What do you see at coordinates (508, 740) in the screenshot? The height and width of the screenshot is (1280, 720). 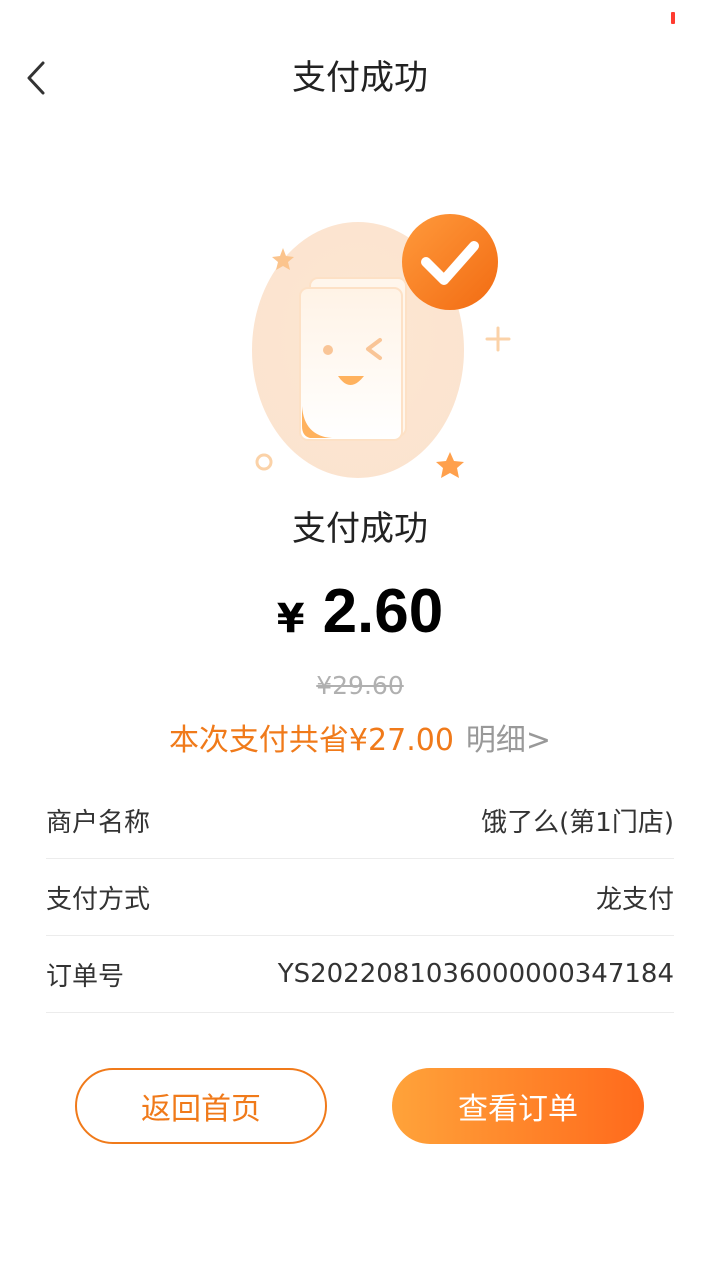 I see `detail-link: 明细>` at bounding box center [508, 740].